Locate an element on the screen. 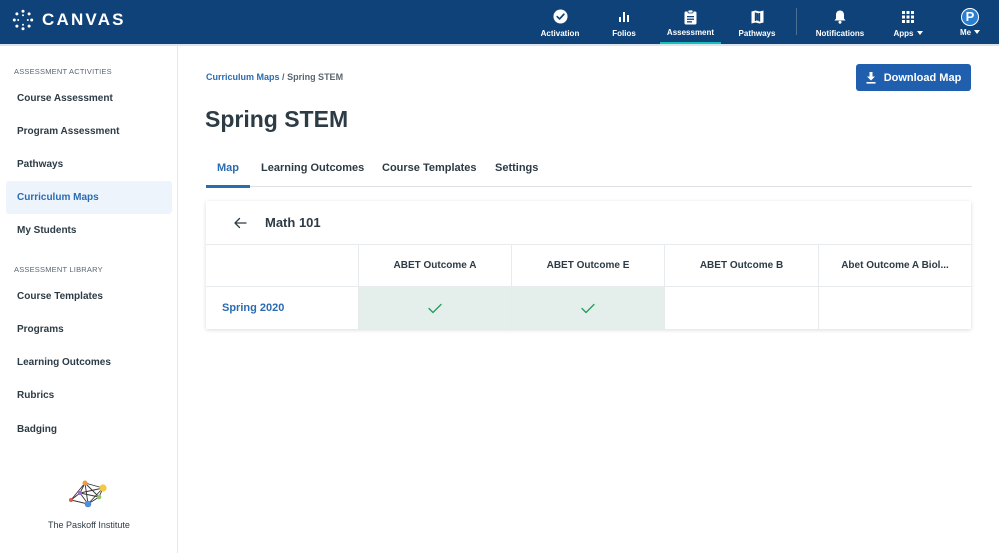 This screenshot has height=553, width=999. breadcrumb: Curriculum Maps / Spring STEM is located at coordinates (274, 77).